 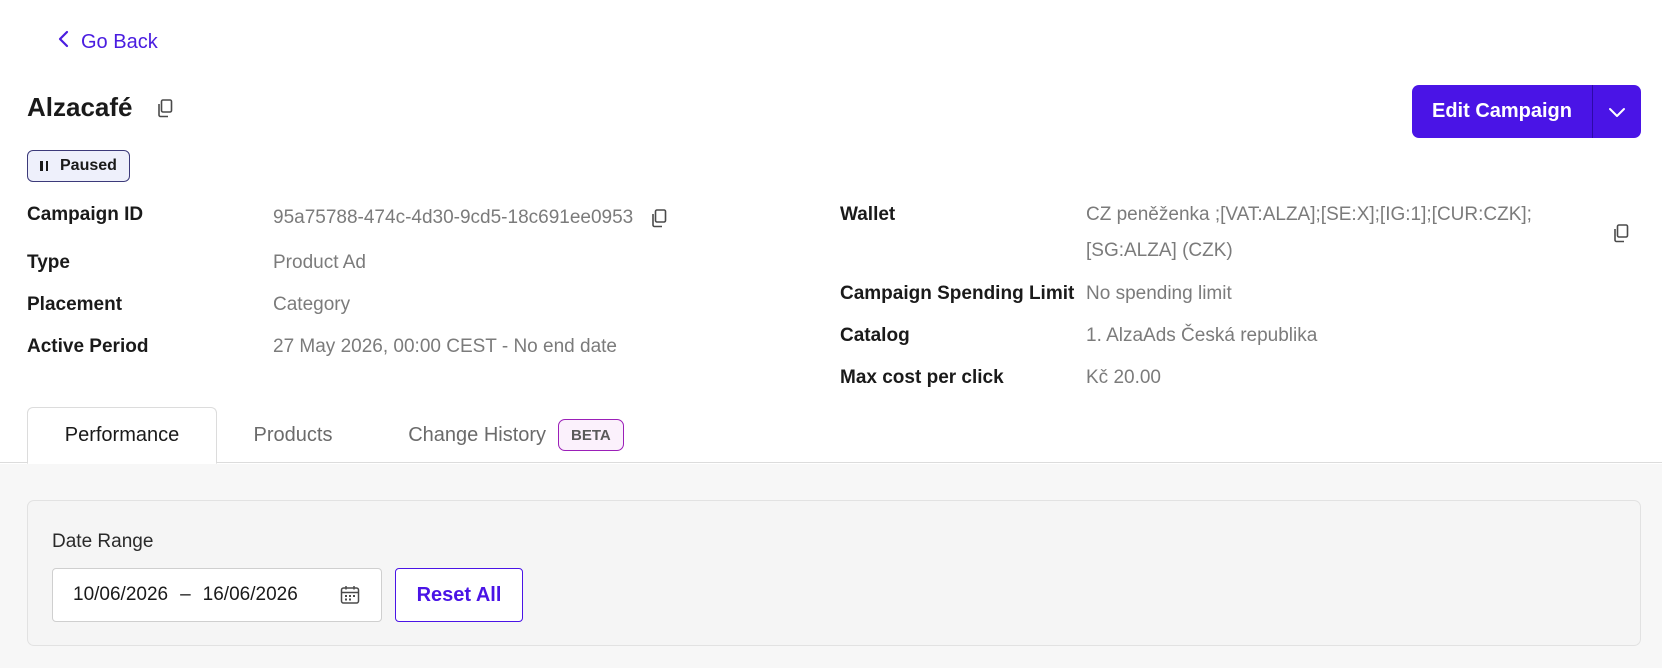 What do you see at coordinates (312, 304) in the screenshot?
I see `placement-value: Category` at bounding box center [312, 304].